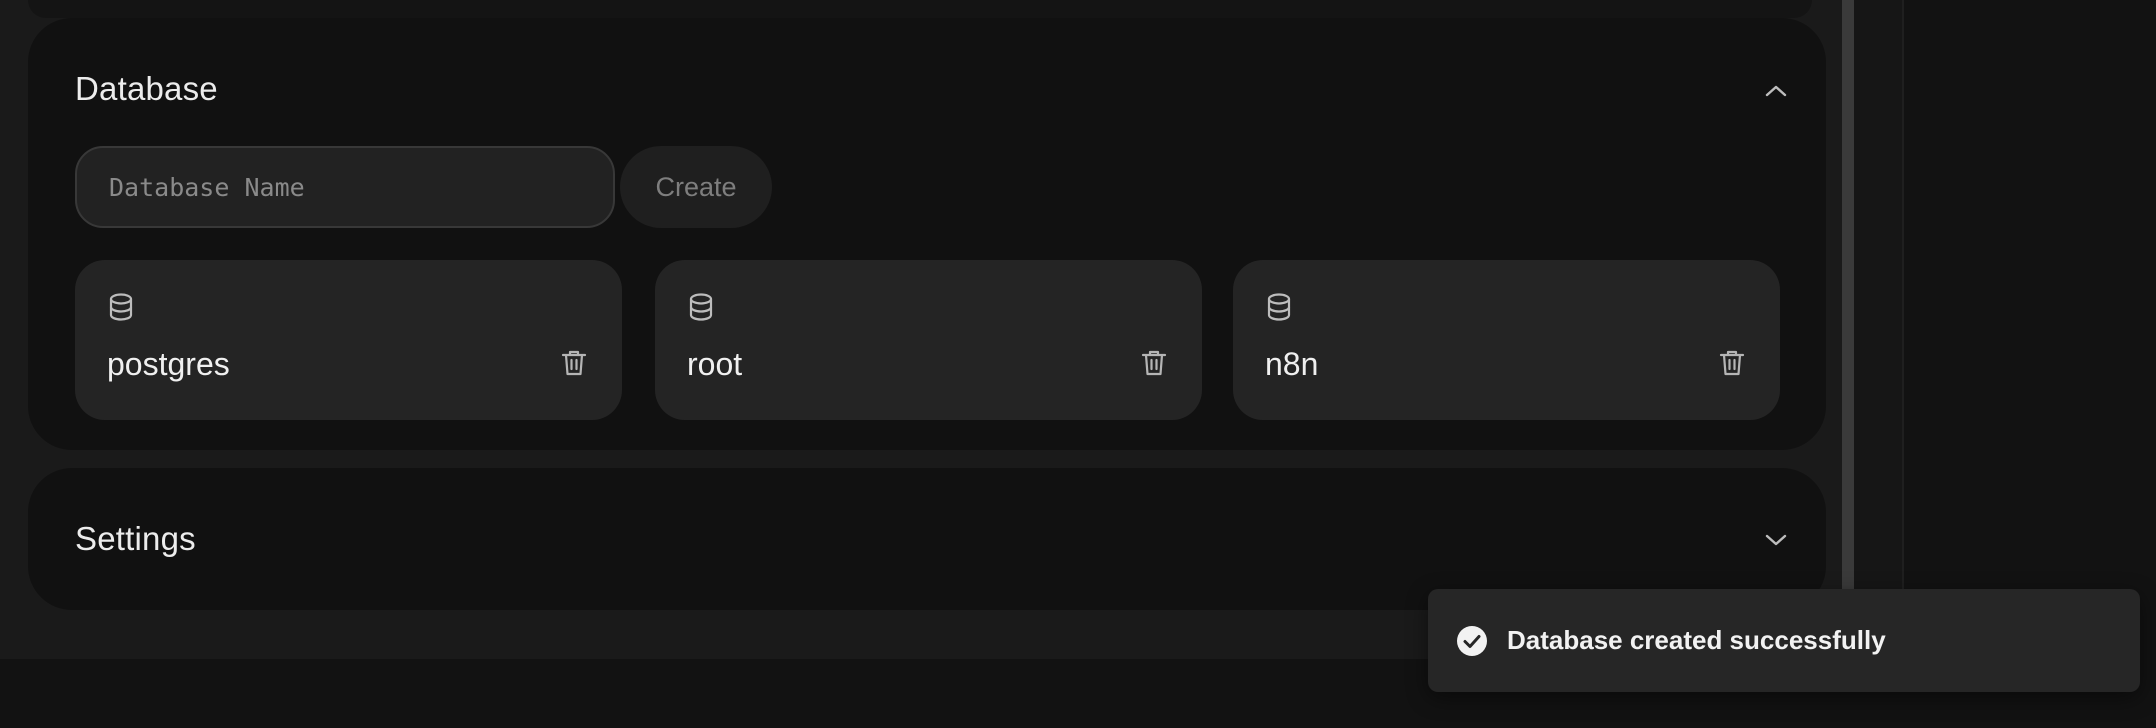 The image size is (2156, 728). Describe the element at coordinates (1696, 640) in the screenshot. I see `toast-message: Database created successfully` at that location.